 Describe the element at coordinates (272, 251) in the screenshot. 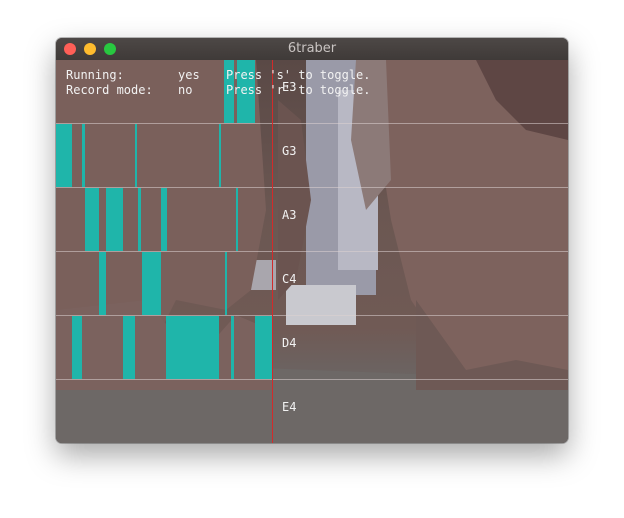

I see `playhead-line` at that location.